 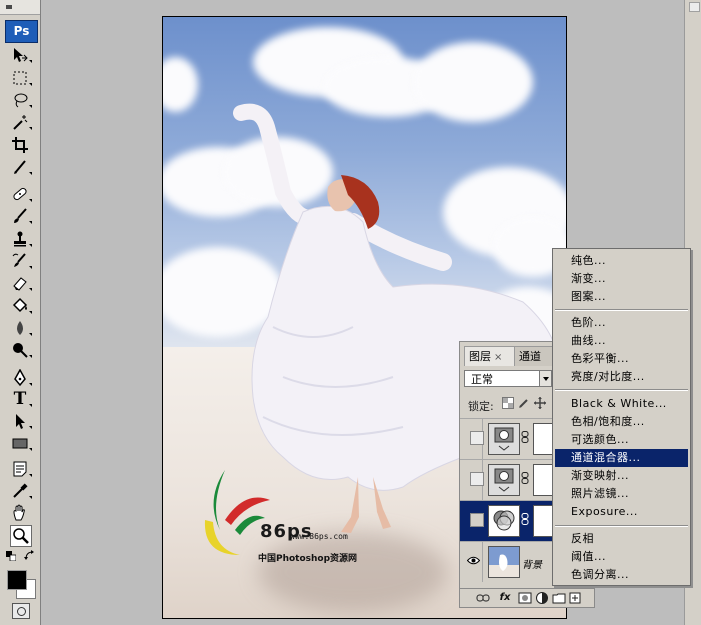 What do you see at coordinates (20, 145) in the screenshot?
I see `crop-icon` at bounding box center [20, 145].